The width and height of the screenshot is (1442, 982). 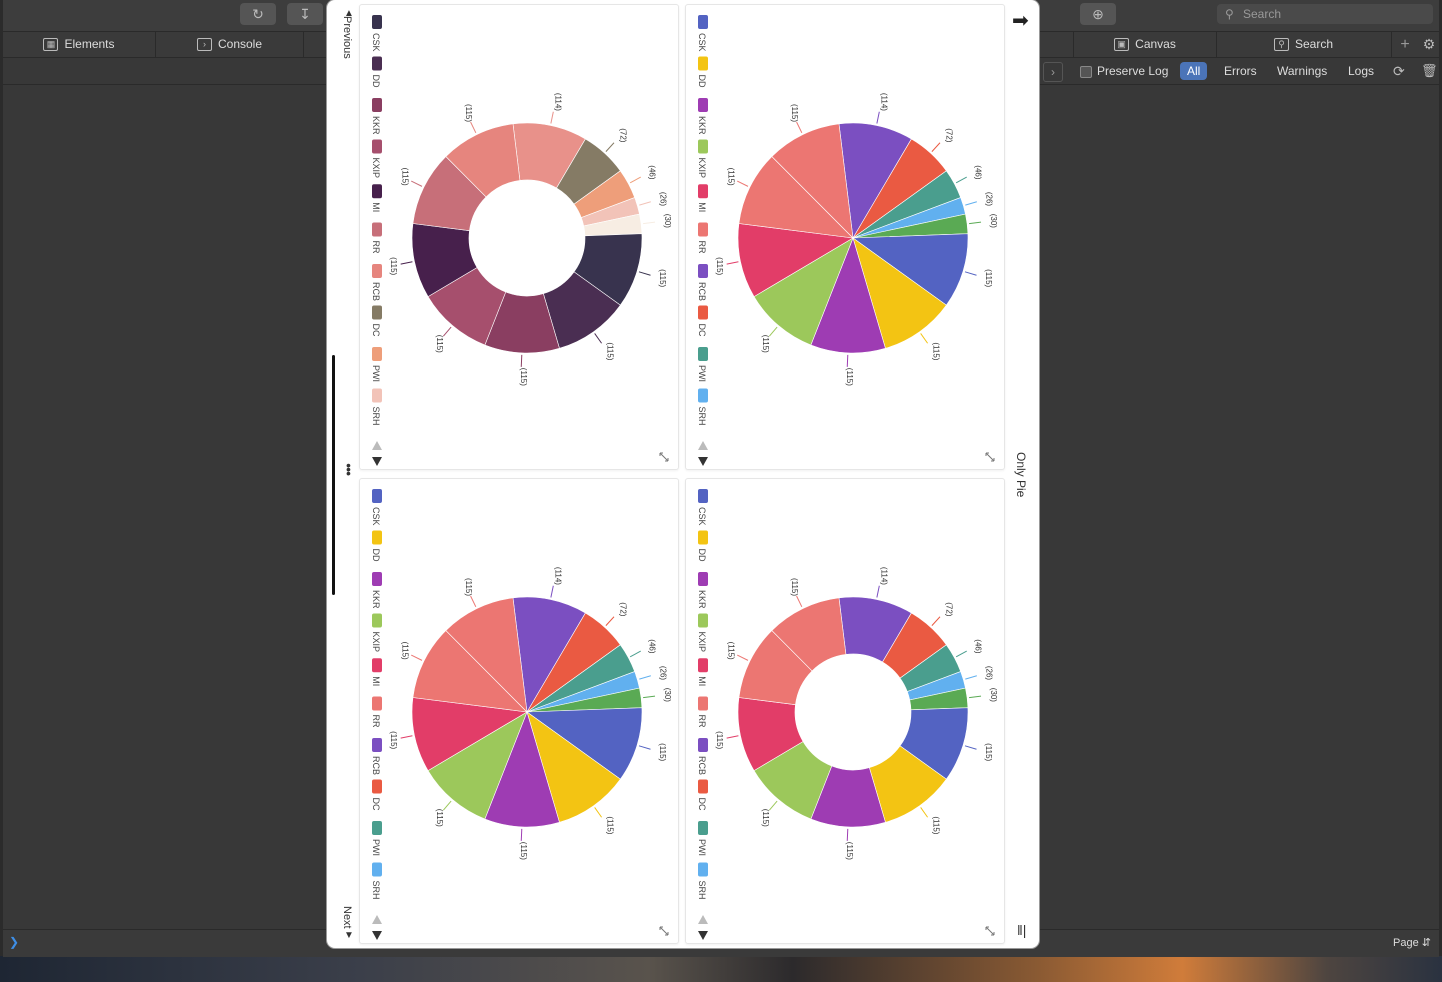 What do you see at coordinates (1405, 44) in the screenshot?
I see `add-tab-icon: +` at bounding box center [1405, 44].